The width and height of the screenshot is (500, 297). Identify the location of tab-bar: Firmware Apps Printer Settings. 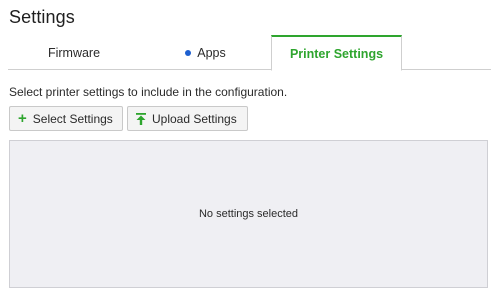
(249, 53).